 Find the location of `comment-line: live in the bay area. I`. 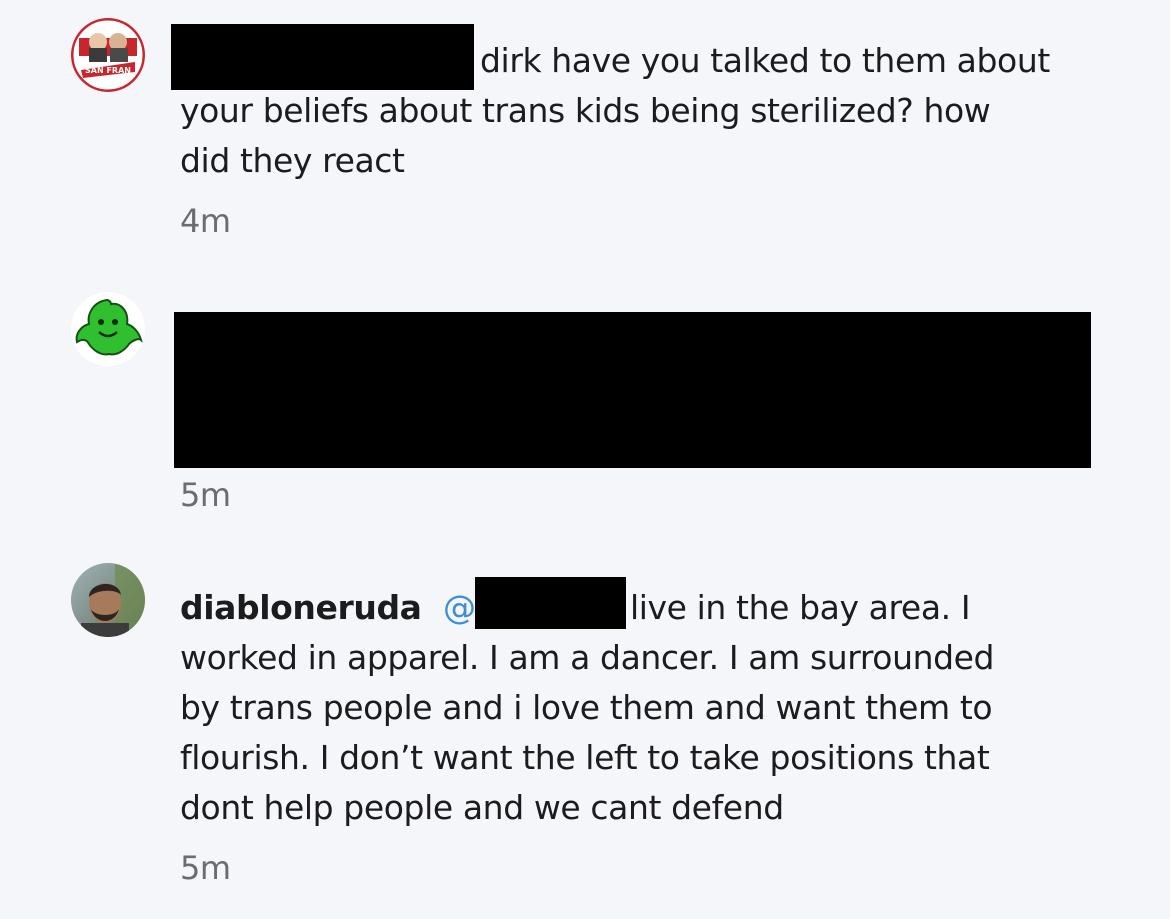

comment-line: live in the bay area. I is located at coordinates (800, 607).